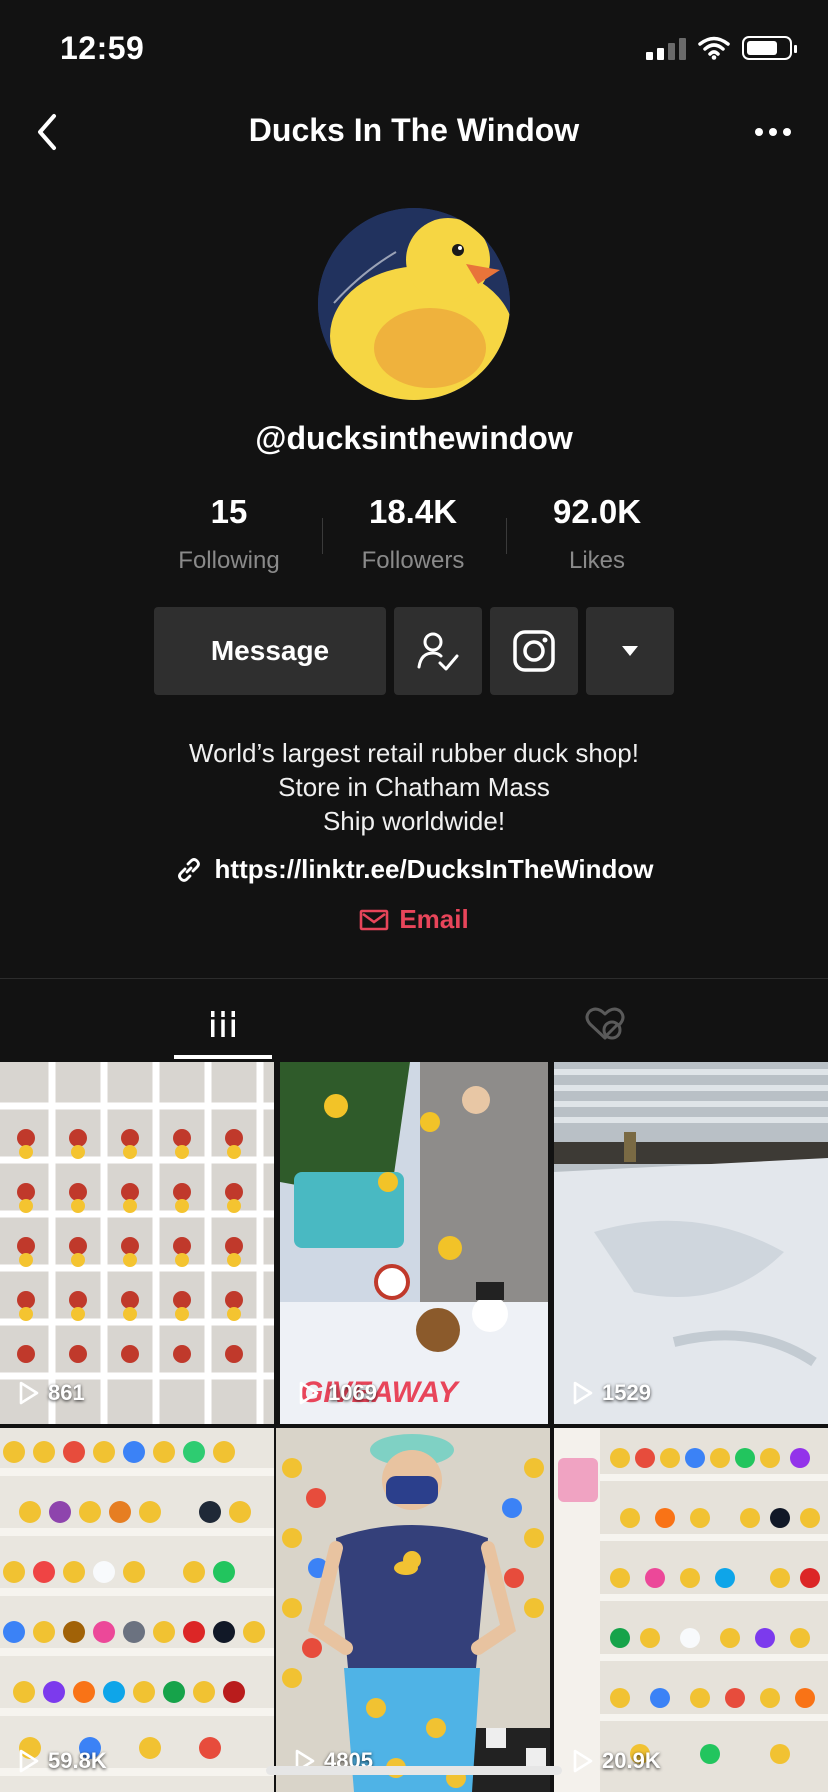 The image size is (828, 1792). I want to click on view-count: 20.9K, so click(616, 1761).